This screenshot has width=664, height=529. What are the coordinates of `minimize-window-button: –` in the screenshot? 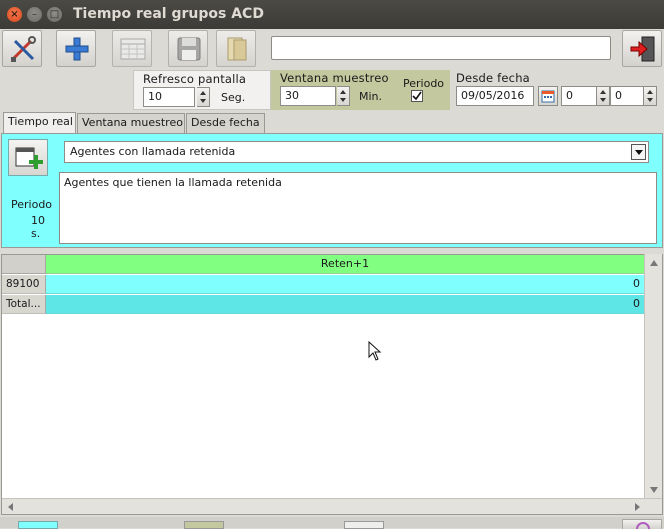 It's located at (34, 14).